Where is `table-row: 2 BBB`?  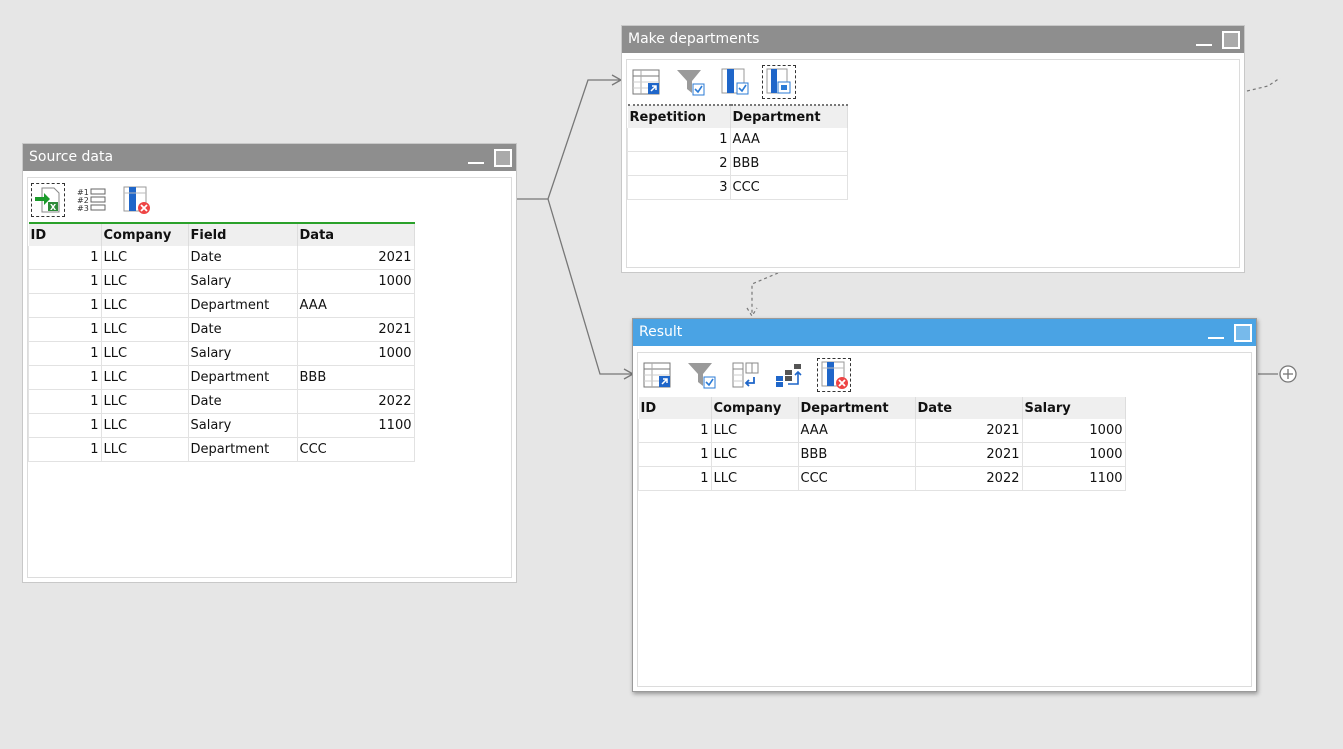 table-row: 2 BBB is located at coordinates (737, 163).